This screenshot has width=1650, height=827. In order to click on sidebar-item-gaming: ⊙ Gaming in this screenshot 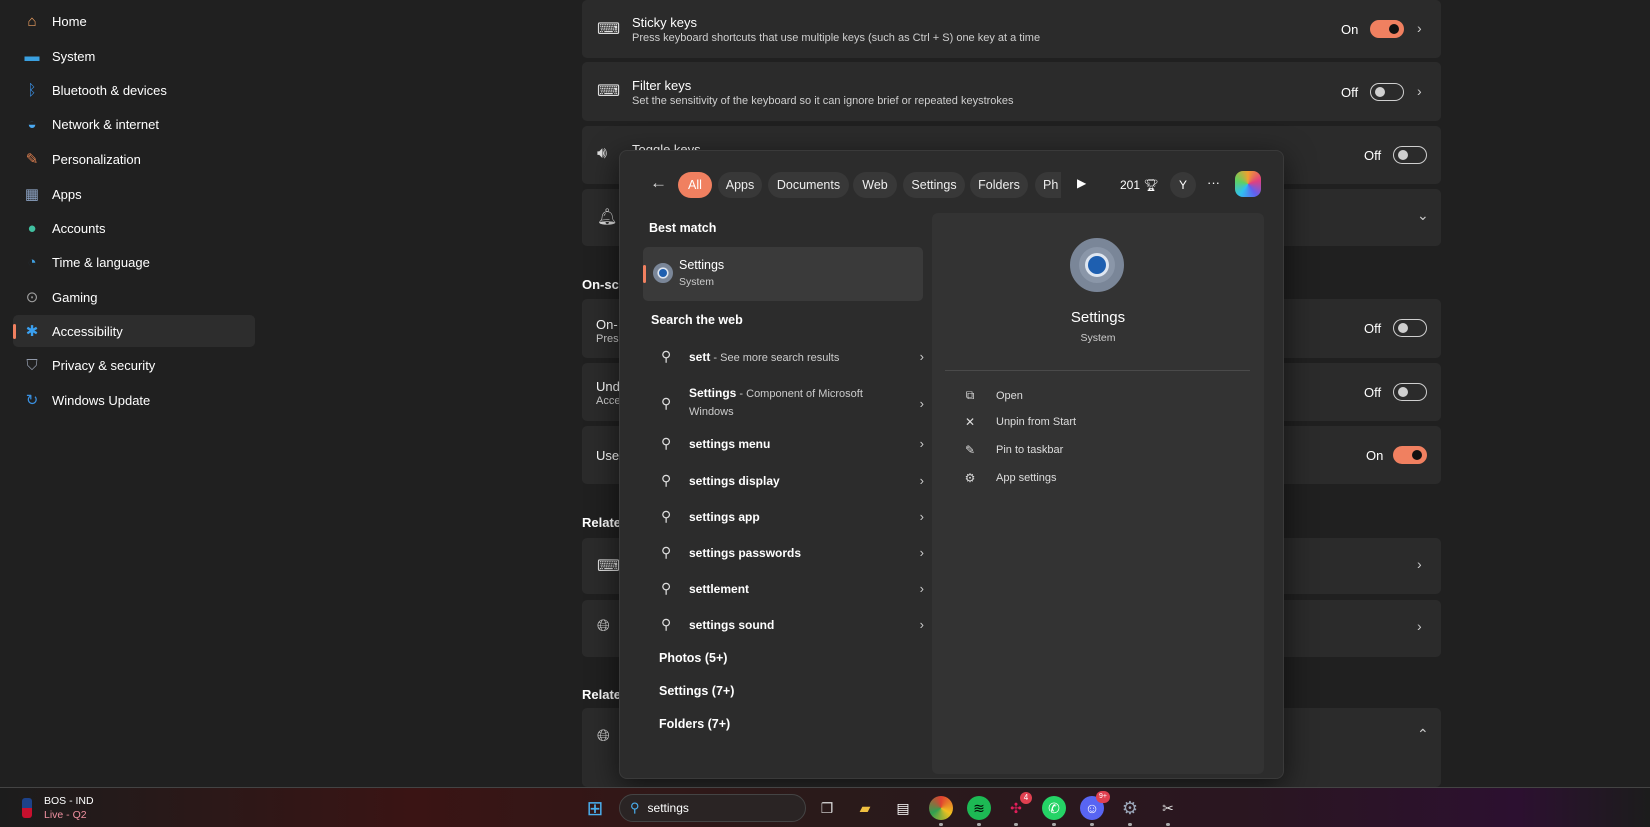, I will do `click(134, 297)`.